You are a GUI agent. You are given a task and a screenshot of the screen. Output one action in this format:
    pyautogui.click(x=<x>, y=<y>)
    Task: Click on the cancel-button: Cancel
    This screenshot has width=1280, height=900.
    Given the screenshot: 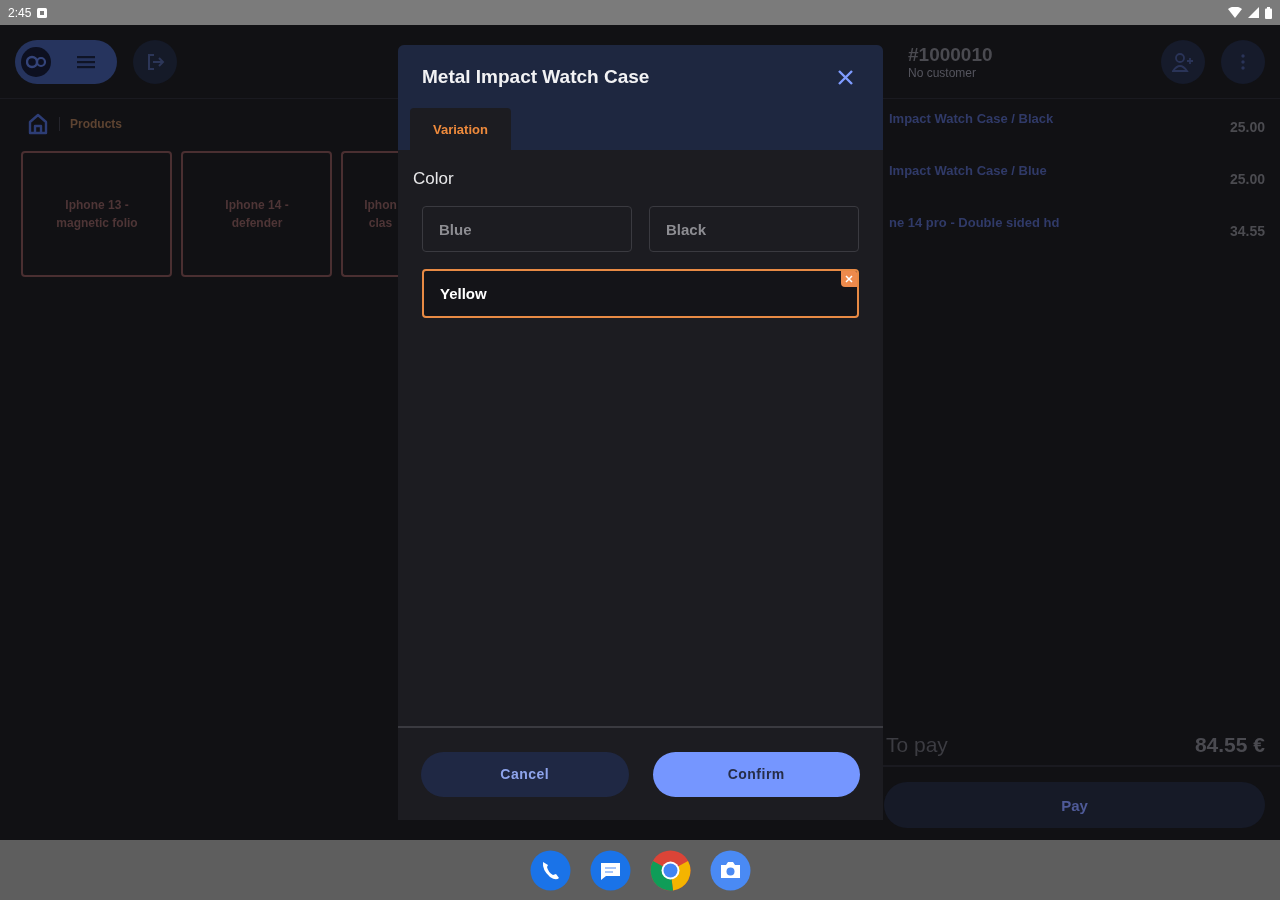 What is the action you would take?
    pyautogui.click(x=525, y=774)
    